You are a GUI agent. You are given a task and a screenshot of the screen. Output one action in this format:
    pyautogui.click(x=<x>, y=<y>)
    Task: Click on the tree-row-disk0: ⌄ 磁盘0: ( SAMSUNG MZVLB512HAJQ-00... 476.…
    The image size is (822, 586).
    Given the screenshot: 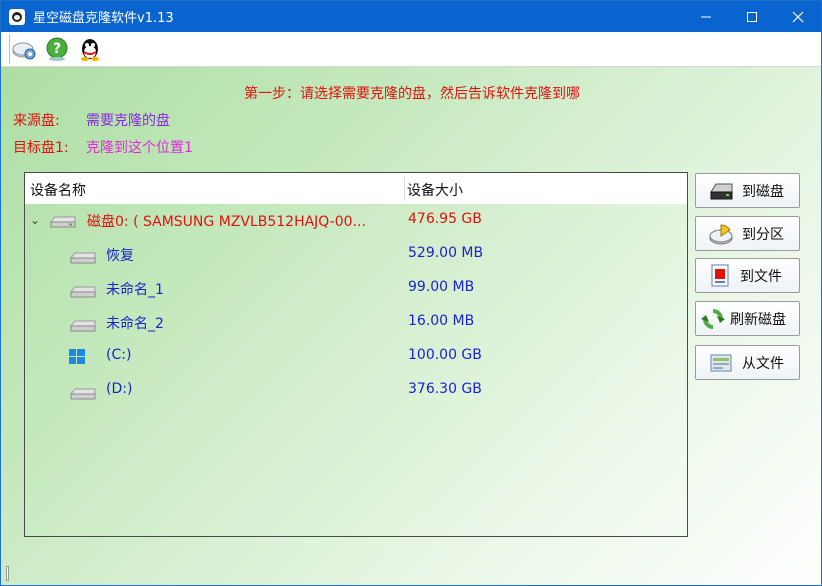 What is the action you would take?
    pyautogui.click(x=356, y=221)
    